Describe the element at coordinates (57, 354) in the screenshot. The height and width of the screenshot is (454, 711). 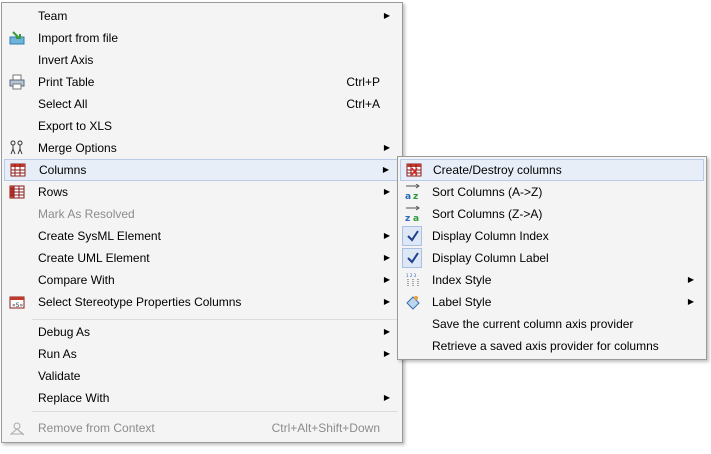
I see `menu-item-label: Run As` at that location.